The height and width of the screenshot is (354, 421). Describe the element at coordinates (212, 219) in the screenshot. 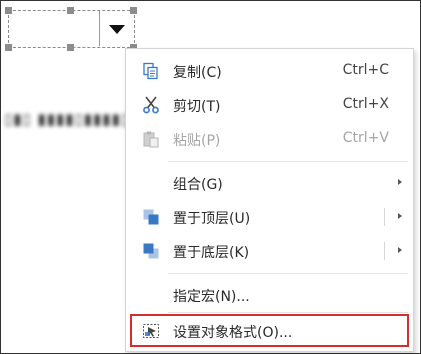

I see `menu-item-label: 置于顶层(U)` at that location.